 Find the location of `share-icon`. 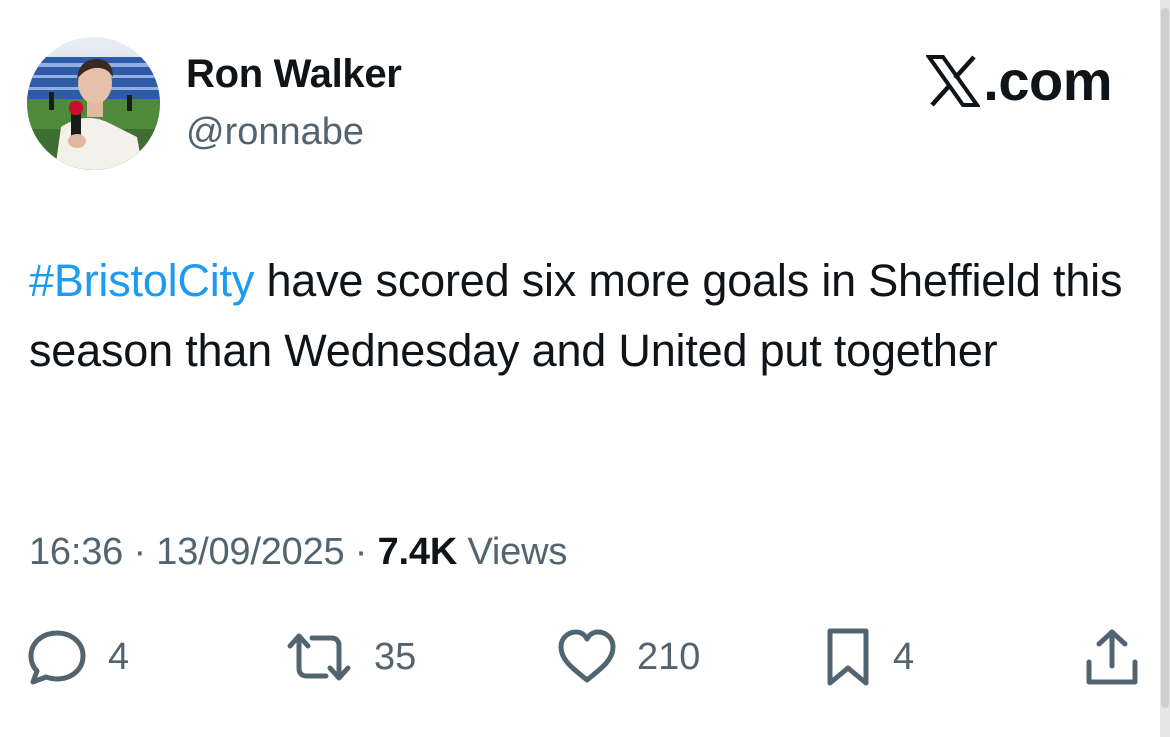

share-icon is located at coordinates (1112, 657).